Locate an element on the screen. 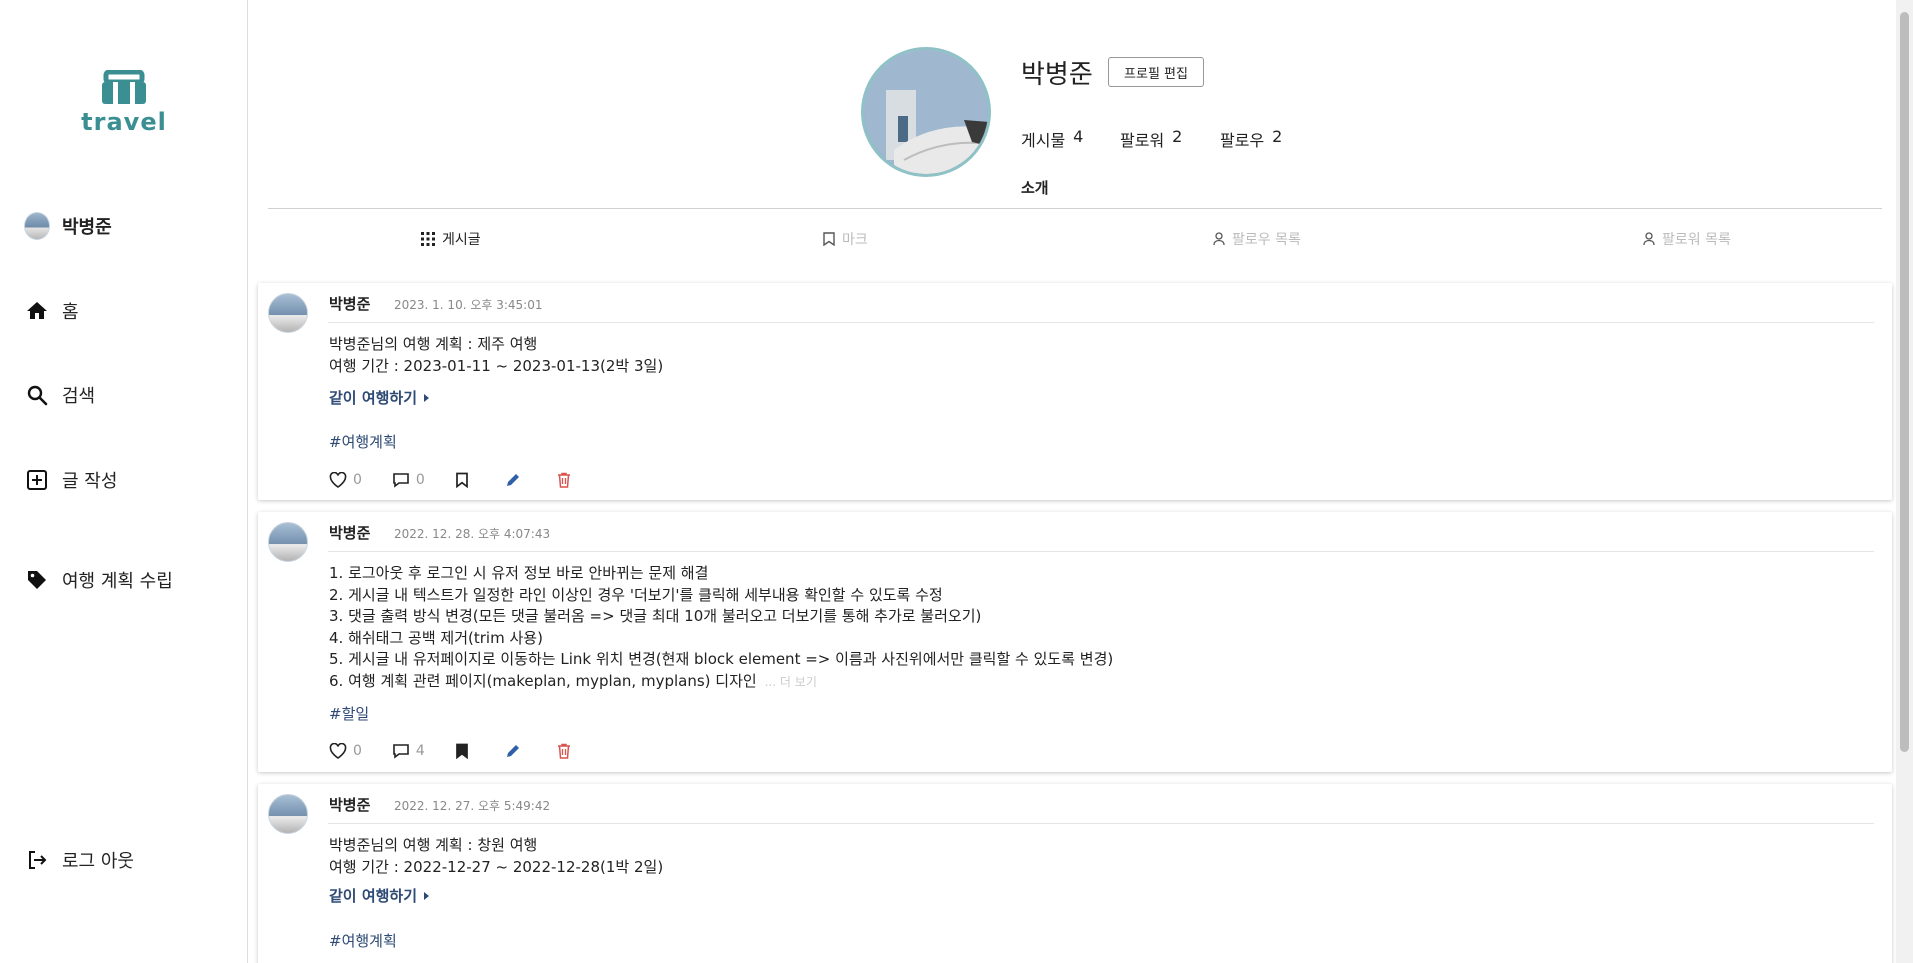 This screenshot has width=1913, height=963. hashtag: #할일 is located at coordinates (349, 713).